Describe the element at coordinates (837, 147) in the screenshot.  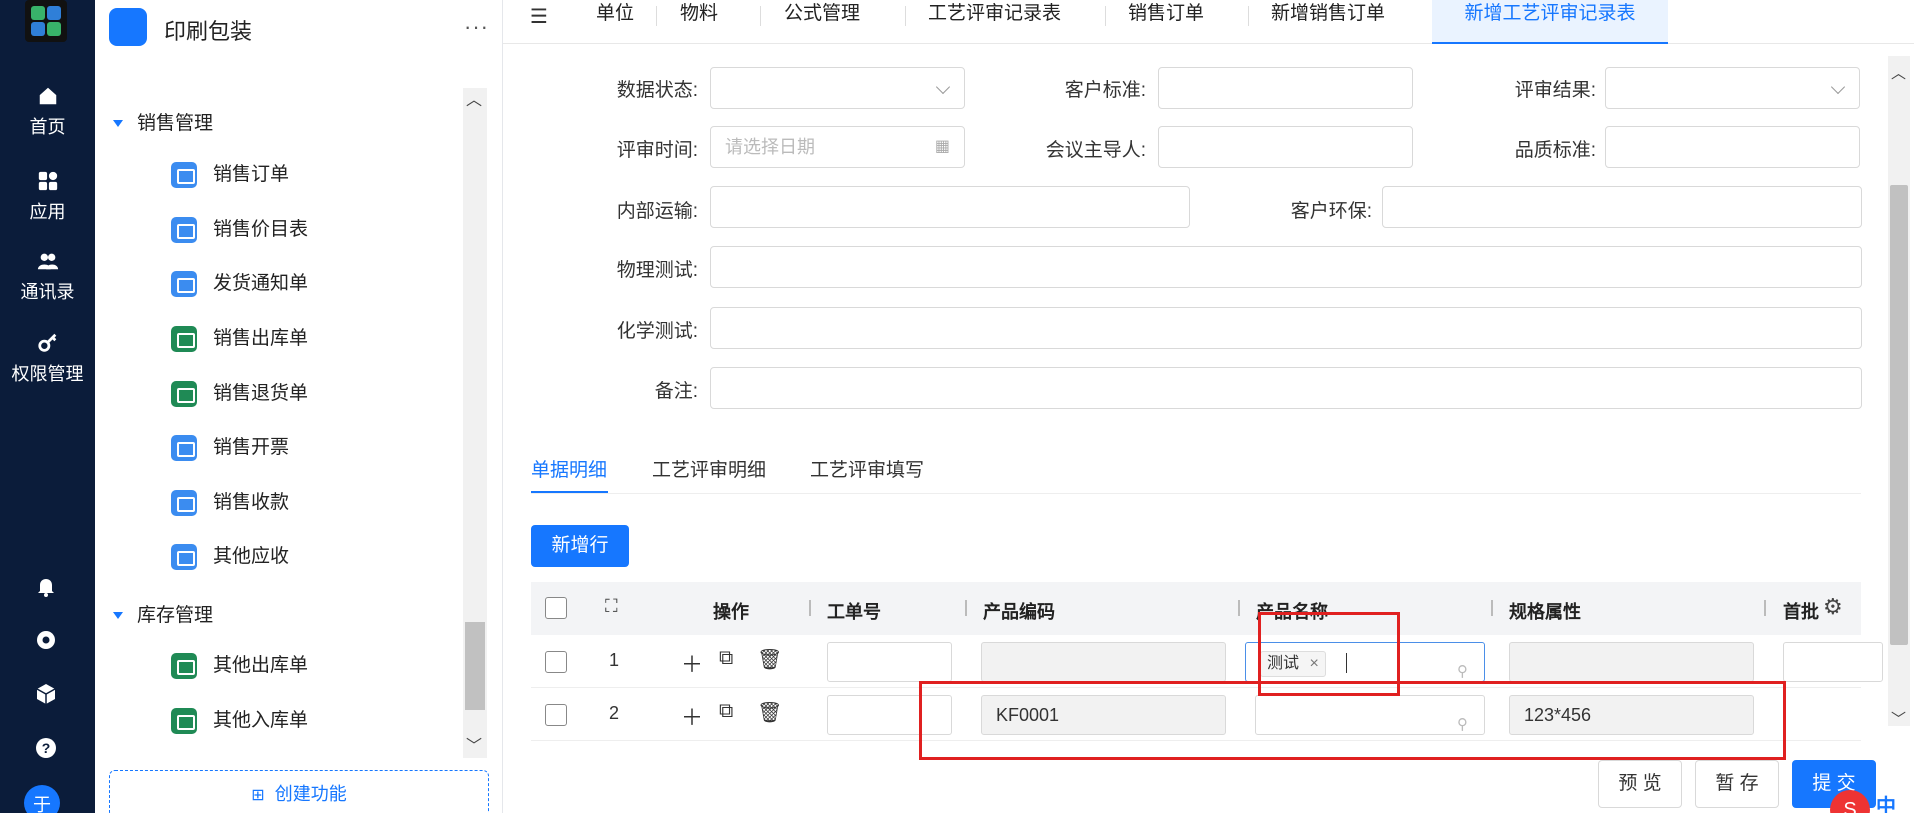
I see `review-time-picker: 请选择日期 ▦` at that location.